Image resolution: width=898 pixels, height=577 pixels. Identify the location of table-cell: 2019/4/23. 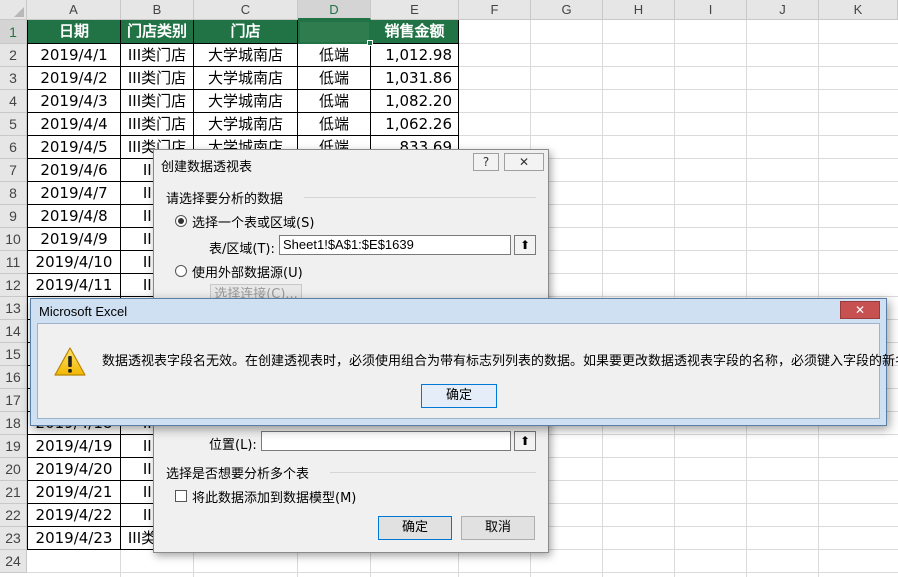
(74, 538).